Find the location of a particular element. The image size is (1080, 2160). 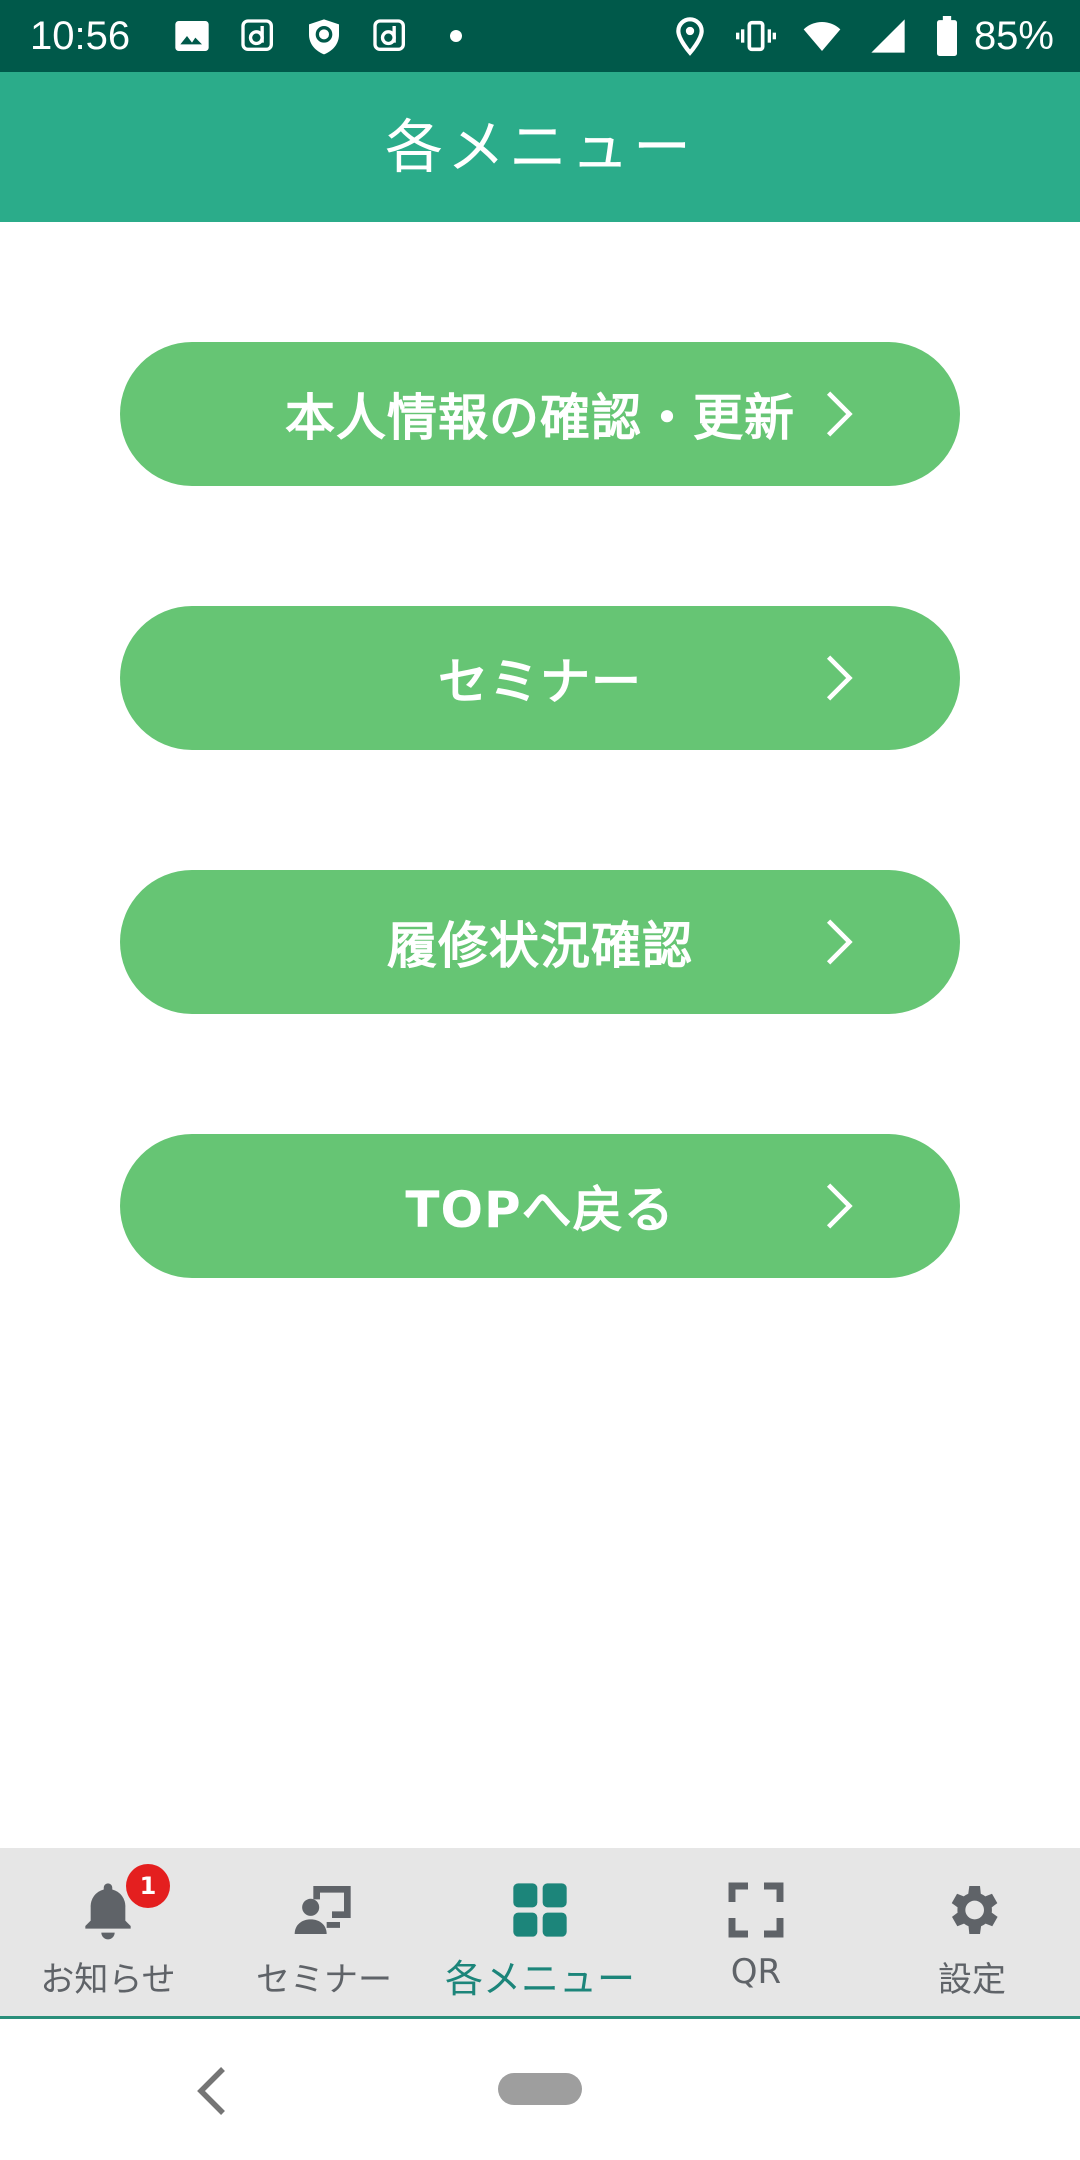

menu-button-label: TOPへ戻る is located at coordinates (540, 1210).